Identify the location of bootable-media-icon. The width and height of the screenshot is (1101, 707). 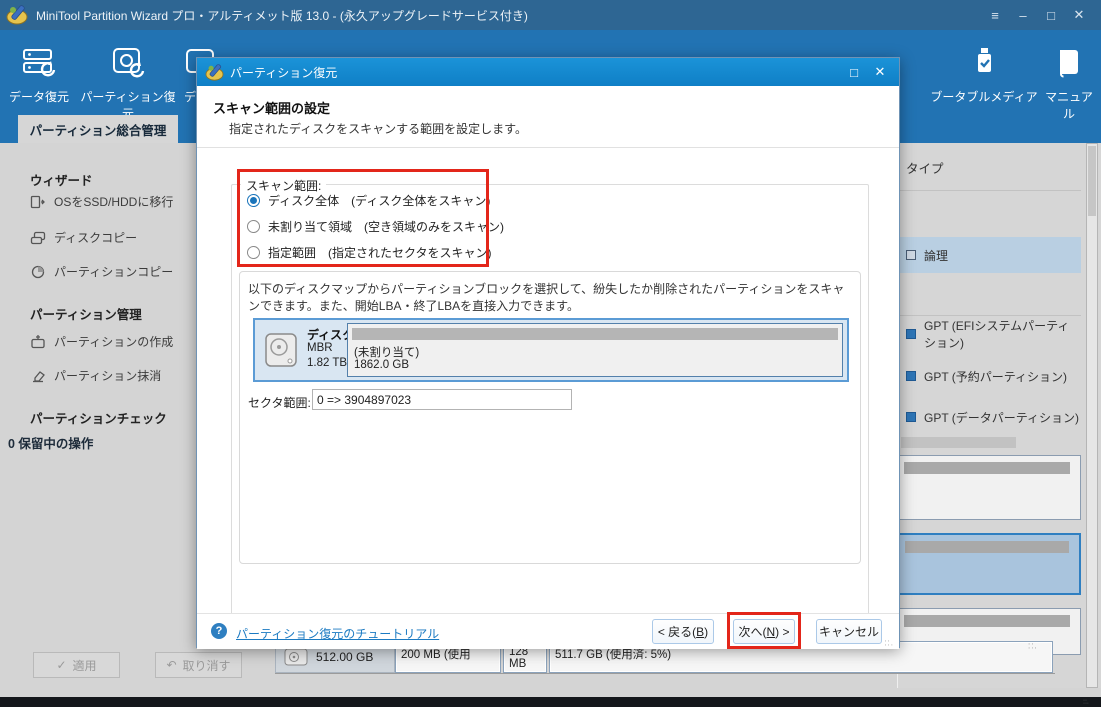
(984, 61).